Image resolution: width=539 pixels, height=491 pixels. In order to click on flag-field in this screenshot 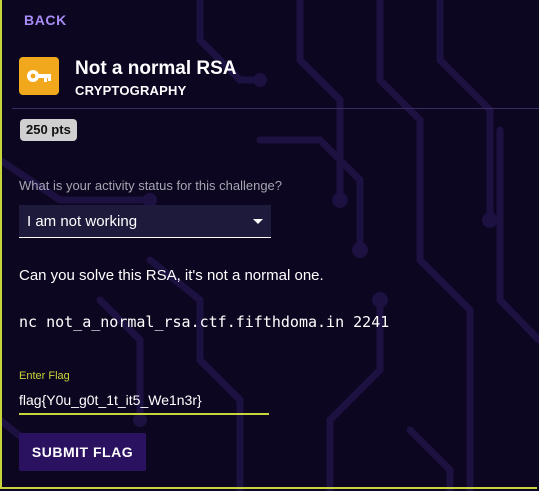, I will do `click(144, 401)`.